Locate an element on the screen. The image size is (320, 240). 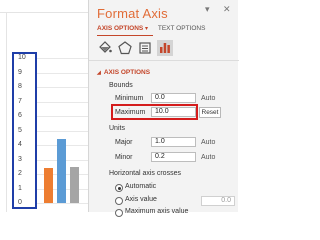
automatic-radio-label: Automatic is located at coordinates (140, 186).